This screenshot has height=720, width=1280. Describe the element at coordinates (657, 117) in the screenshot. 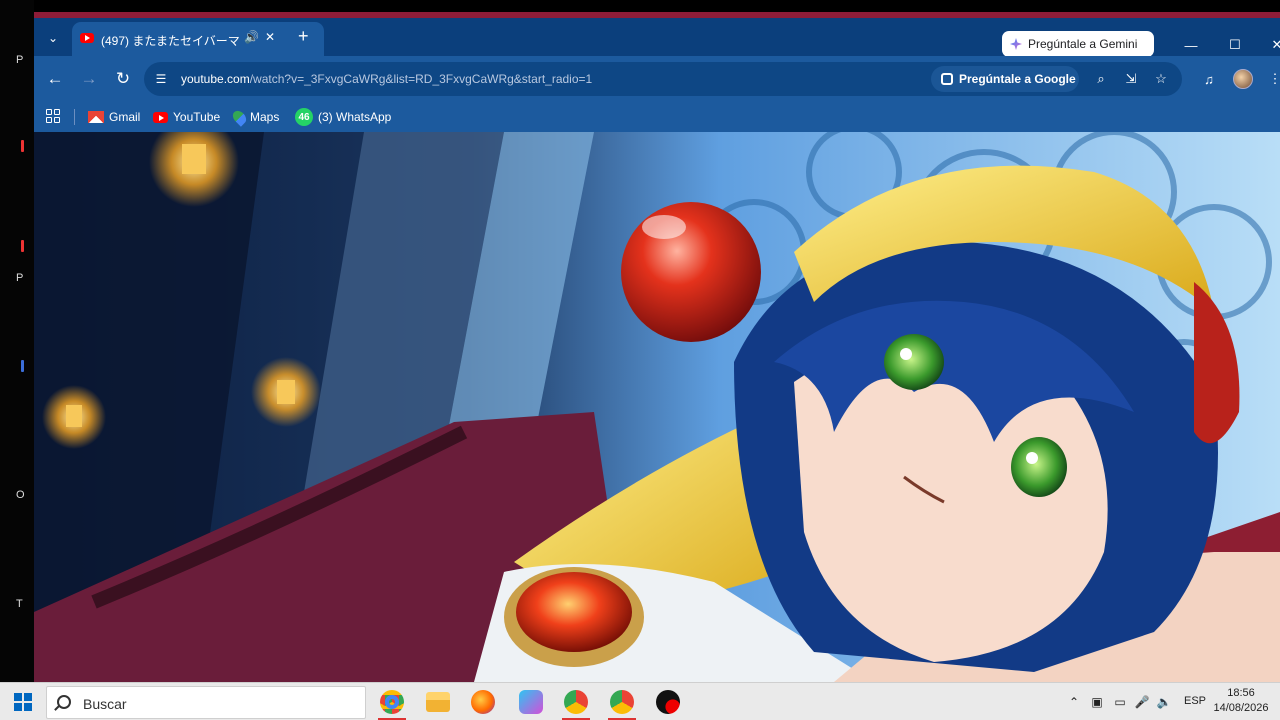

I see `bookmarks-bar: Gmail YouTube Maps 46 (3) WhatsApp` at that location.